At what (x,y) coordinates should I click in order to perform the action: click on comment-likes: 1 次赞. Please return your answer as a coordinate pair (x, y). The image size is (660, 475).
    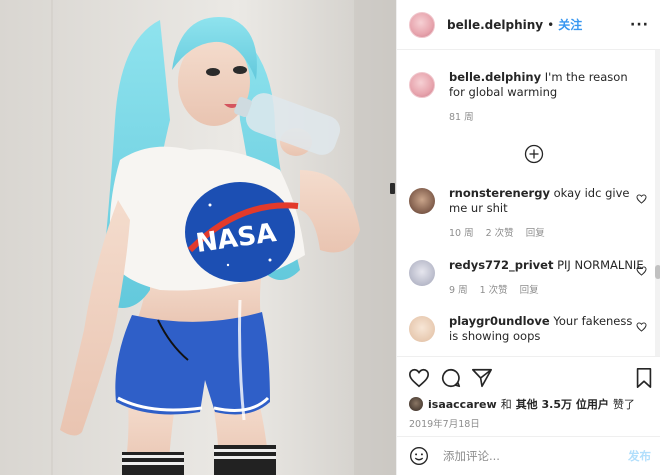
    Looking at the image, I should click on (494, 290).